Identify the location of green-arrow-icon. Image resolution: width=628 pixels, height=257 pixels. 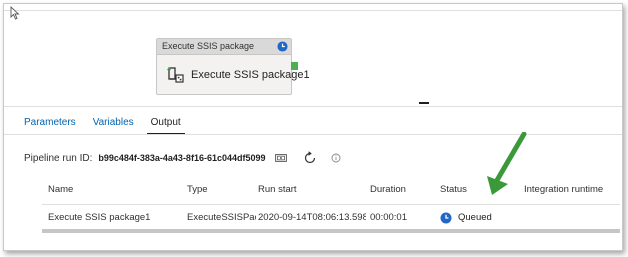
(507, 163).